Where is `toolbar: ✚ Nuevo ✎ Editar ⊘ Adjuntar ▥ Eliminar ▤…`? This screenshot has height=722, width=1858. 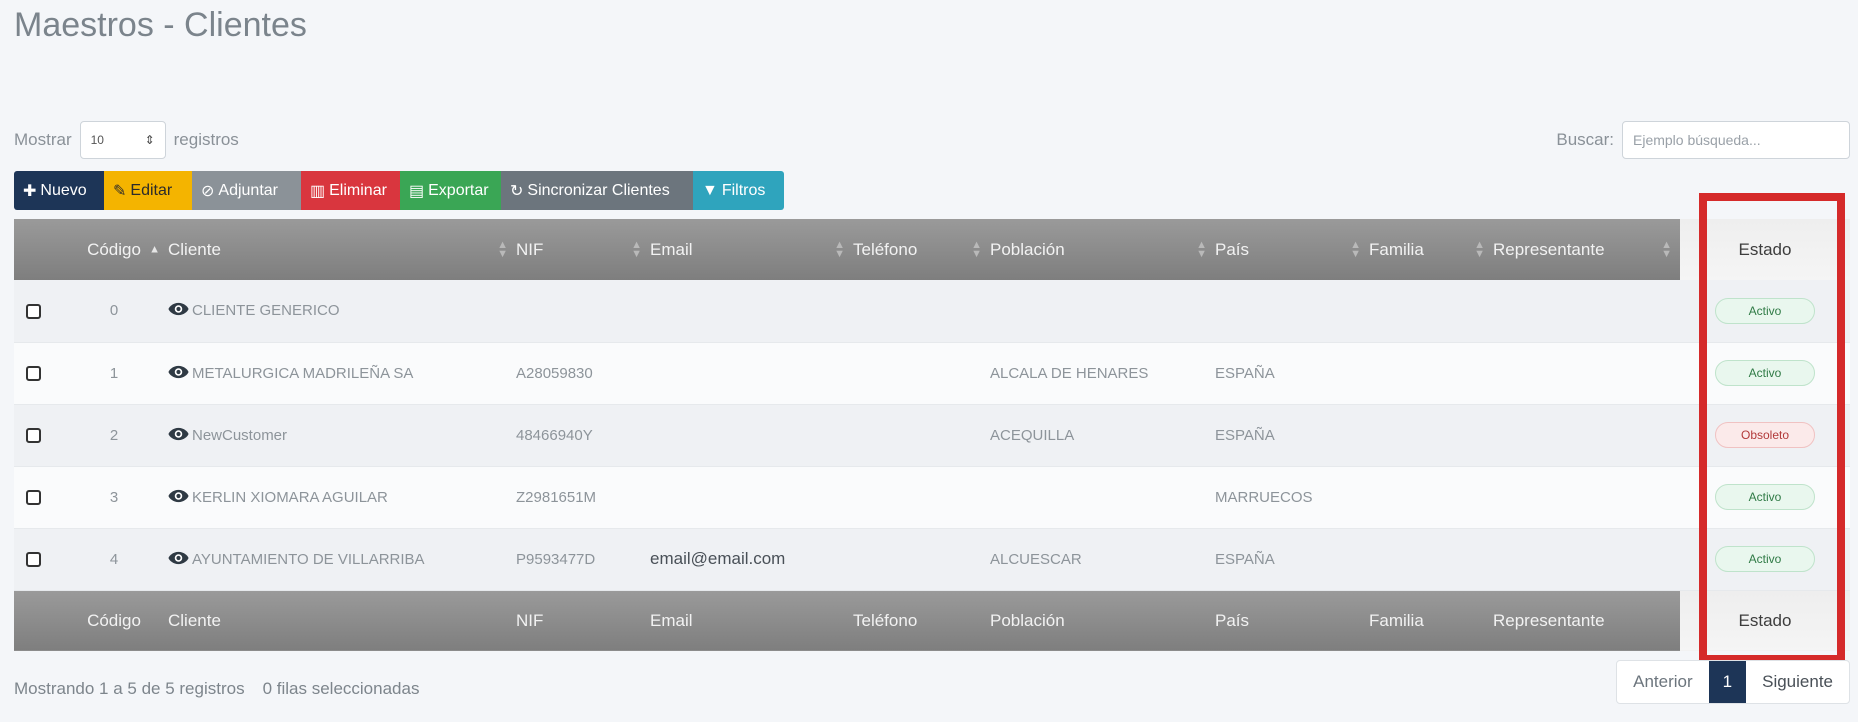
toolbar: ✚ Nuevo ✎ Editar ⊘ Adjuntar ▥ Eliminar ▤… is located at coordinates (399, 190).